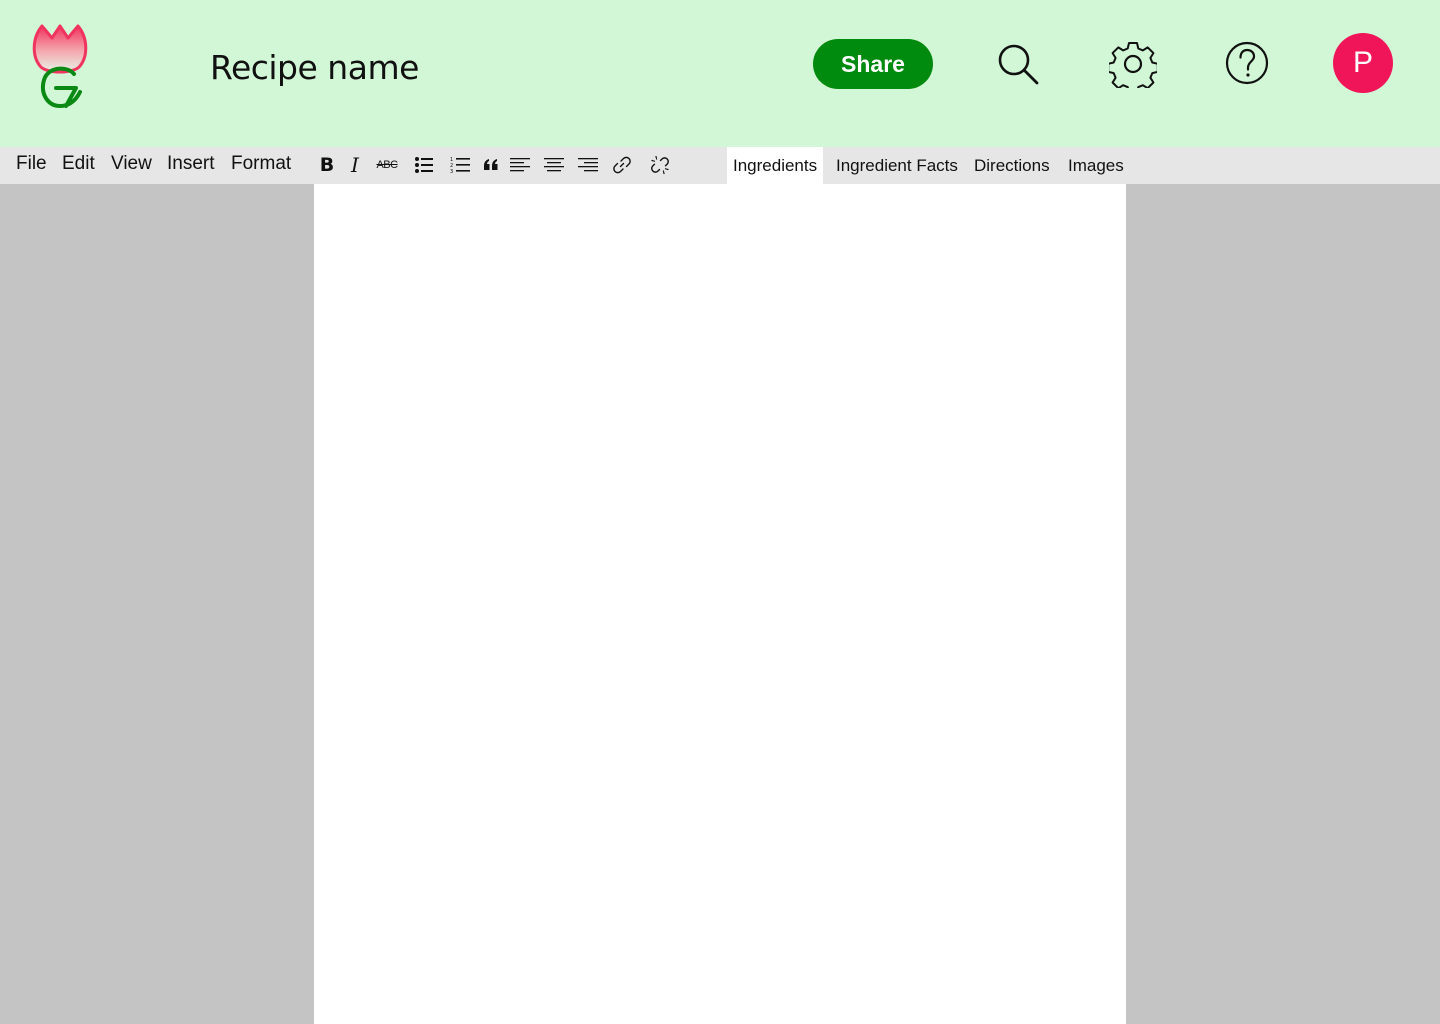 The height and width of the screenshot is (1024, 1440). Describe the element at coordinates (1133, 64) in the screenshot. I see `gear-icon` at that location.